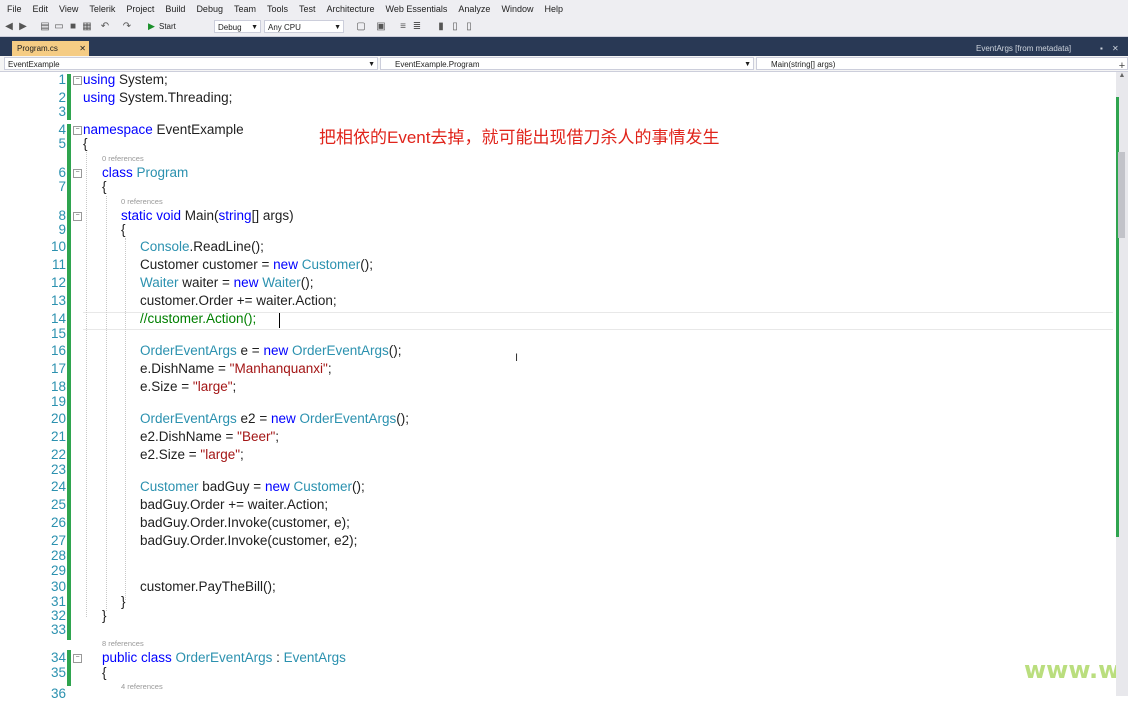 The height and width of the screenshot is (701, 1128). I want to click on scroll-up-icon: ▲, so click(1122, 75).